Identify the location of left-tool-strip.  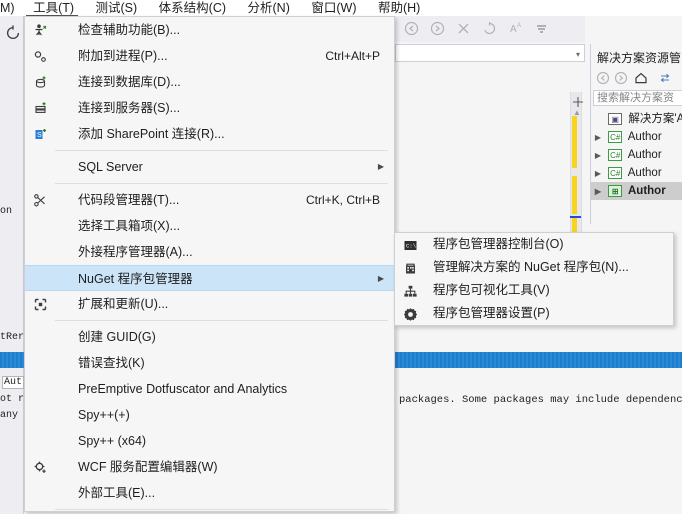
(12, 265).